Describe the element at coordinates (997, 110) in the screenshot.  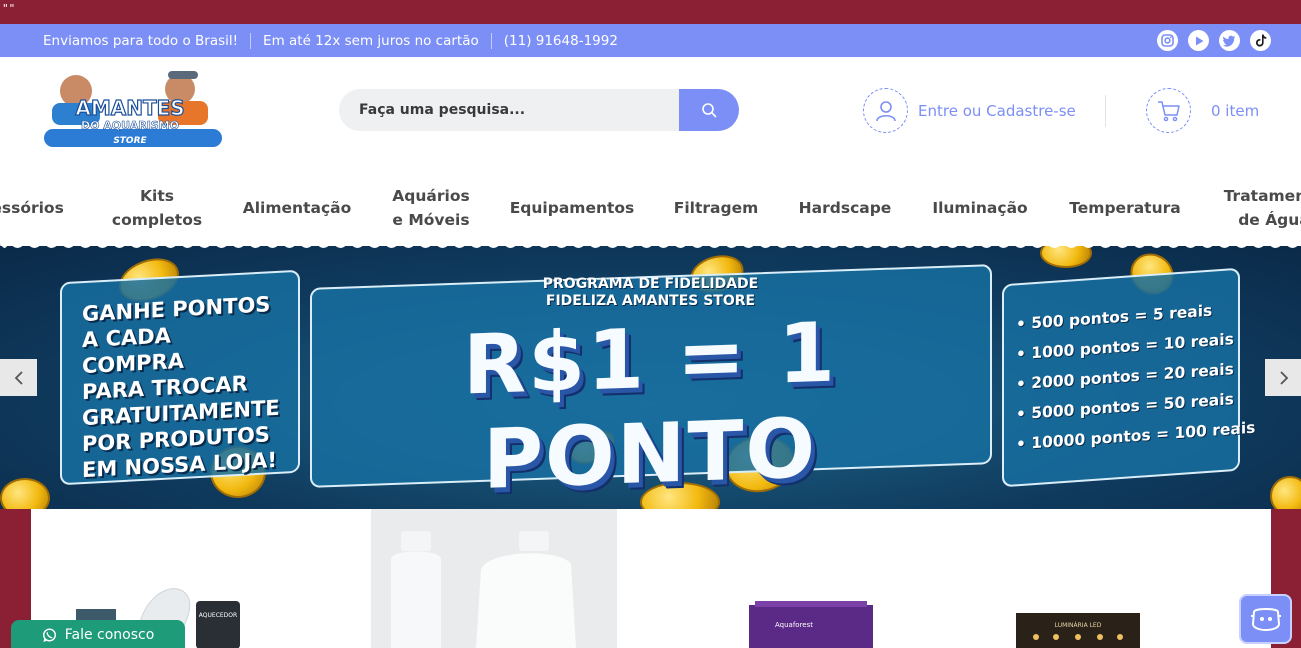
I see `account-label: Entre ou Cadastre-se` at that location.